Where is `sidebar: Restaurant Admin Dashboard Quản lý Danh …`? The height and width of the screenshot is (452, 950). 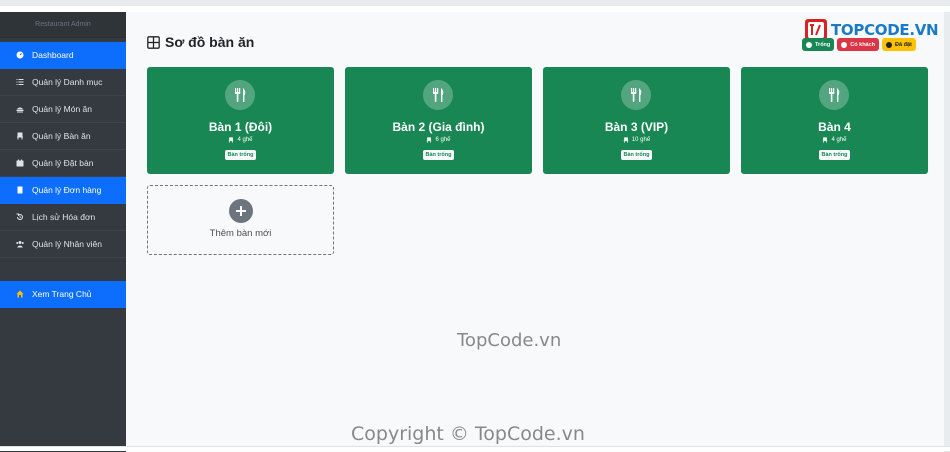 sidebar: Restaurant Admin Dashboard Quản lý Danh … is located at coordinates (63, 232).